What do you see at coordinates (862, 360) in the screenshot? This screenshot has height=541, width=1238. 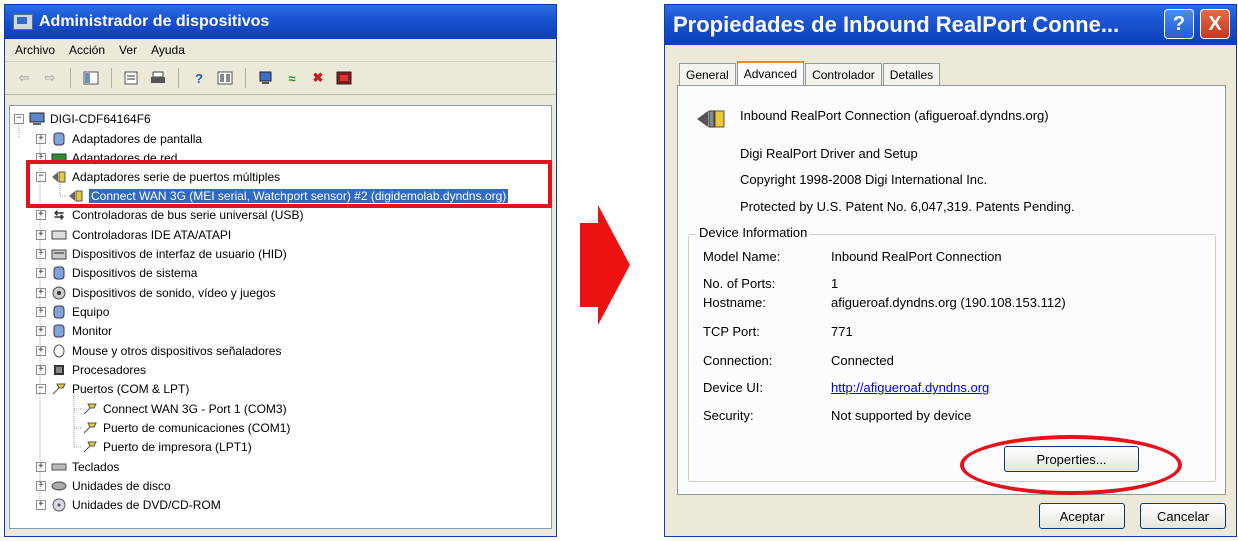 I see `info-value: Connected` at bounding box center [862, 360].